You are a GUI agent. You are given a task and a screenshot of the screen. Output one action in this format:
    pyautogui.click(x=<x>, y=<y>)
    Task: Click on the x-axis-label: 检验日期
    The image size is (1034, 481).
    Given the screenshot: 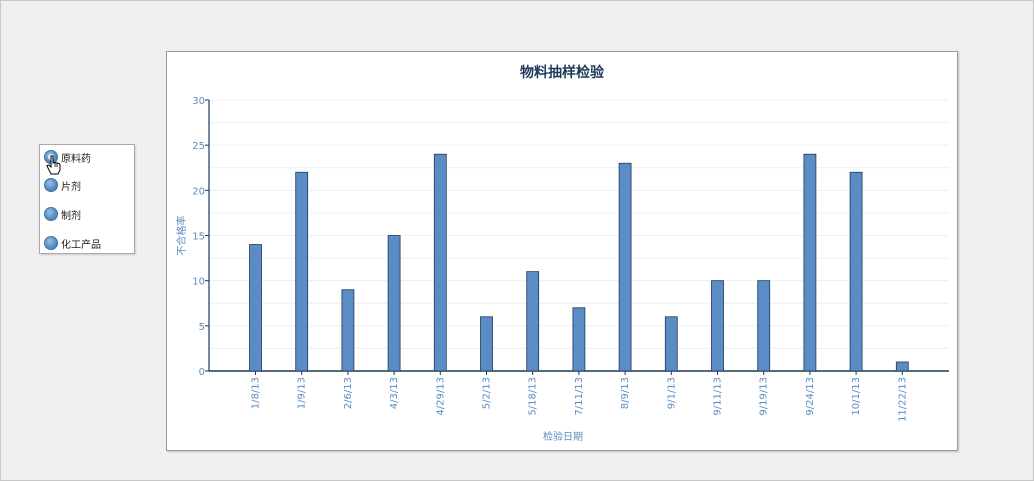 What is the action you would take?
    pyautogui.click(x=563, y=436)
    